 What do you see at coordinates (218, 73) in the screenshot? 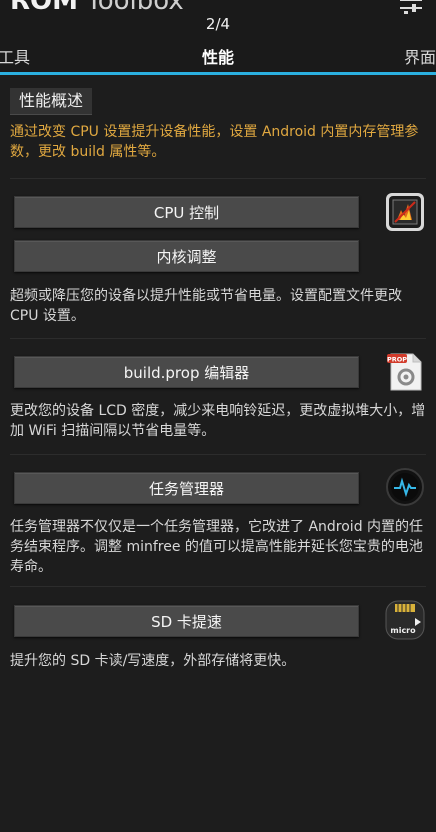
I see `tab-underline` at bounding box center [218, 73].